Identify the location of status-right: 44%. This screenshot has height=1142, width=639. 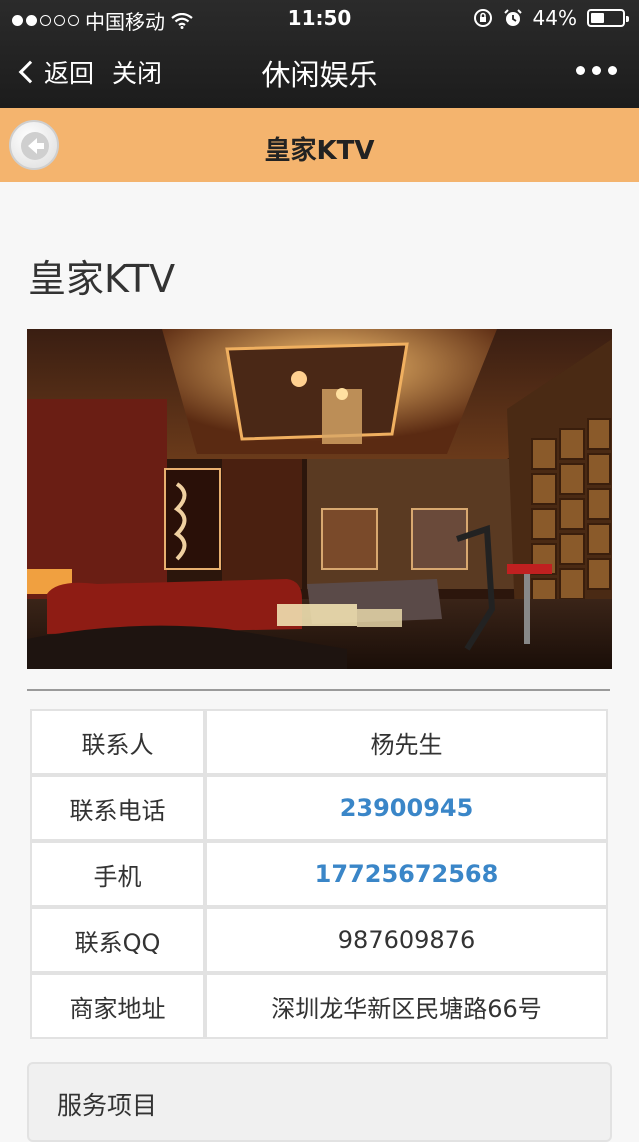
(551, 18).